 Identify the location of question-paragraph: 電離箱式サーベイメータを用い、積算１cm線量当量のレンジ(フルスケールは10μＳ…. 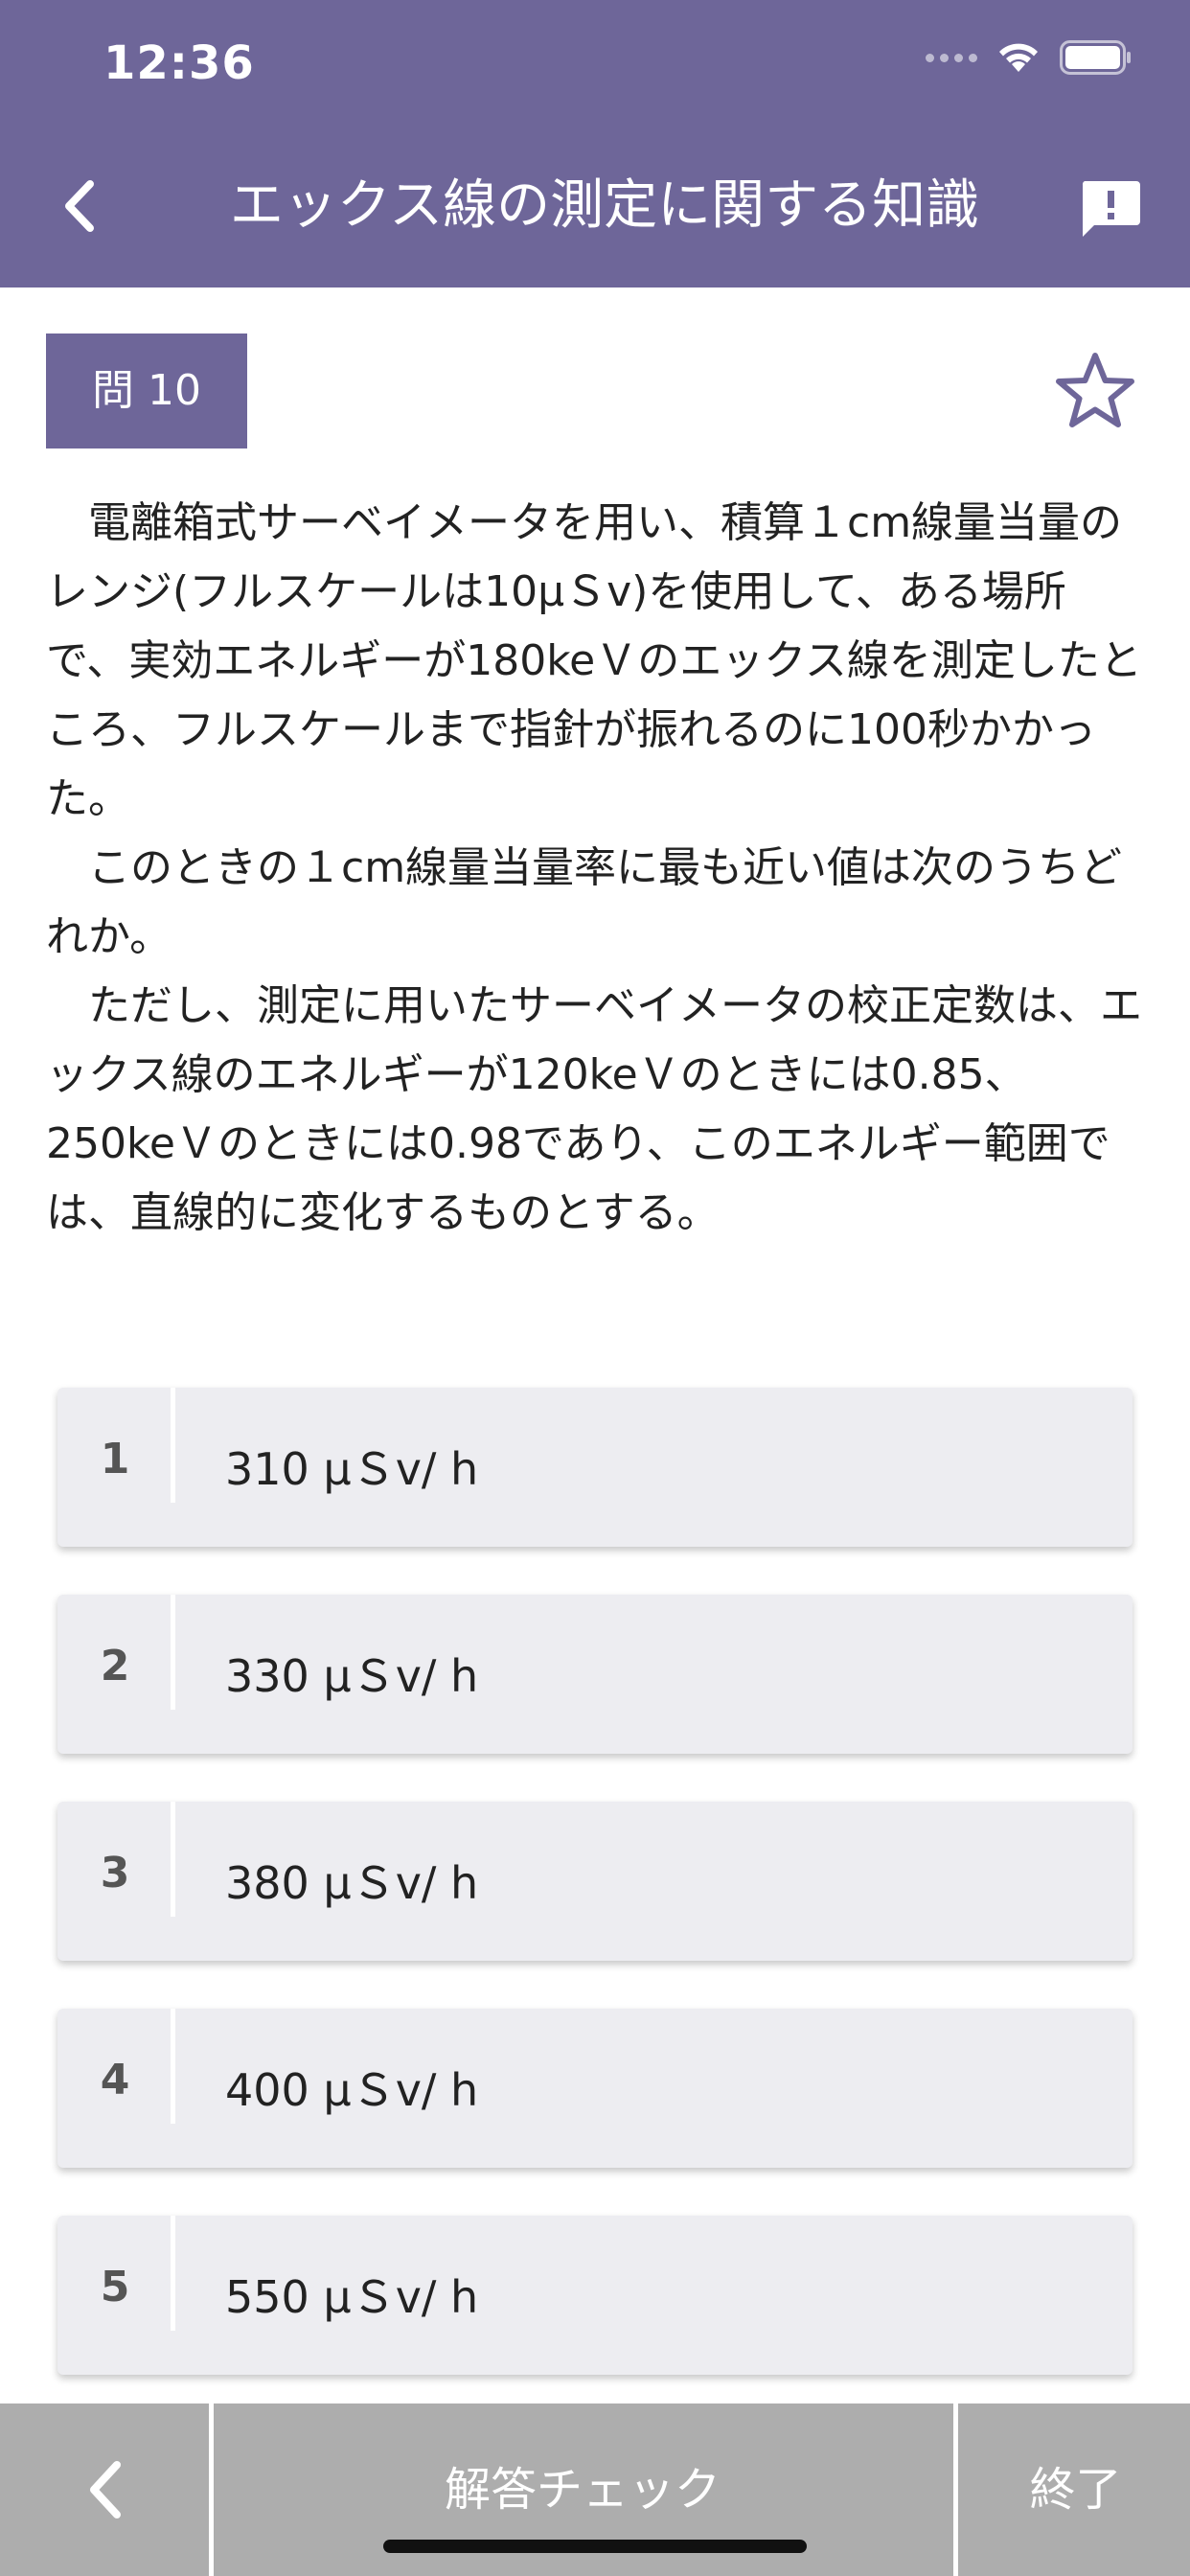
(594, 660).